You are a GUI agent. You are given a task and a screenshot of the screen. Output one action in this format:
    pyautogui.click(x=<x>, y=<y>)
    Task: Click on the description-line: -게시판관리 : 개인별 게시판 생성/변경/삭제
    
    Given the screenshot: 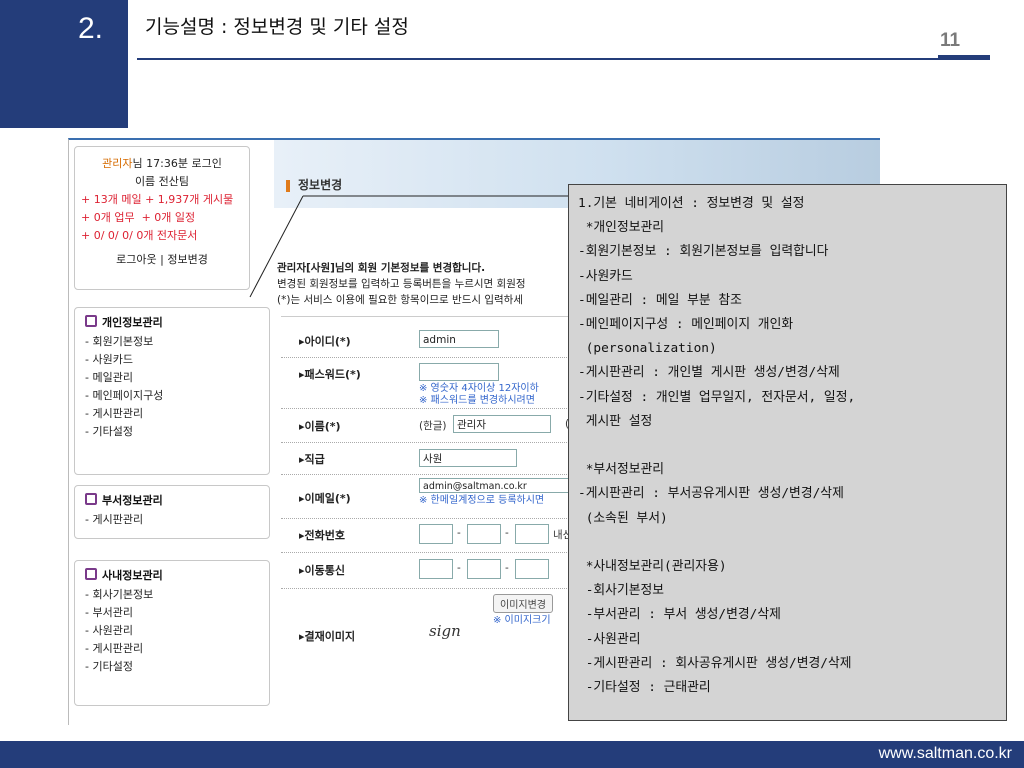 What is the action you would take?
    pyautogui.click(x=709, y=373)
    